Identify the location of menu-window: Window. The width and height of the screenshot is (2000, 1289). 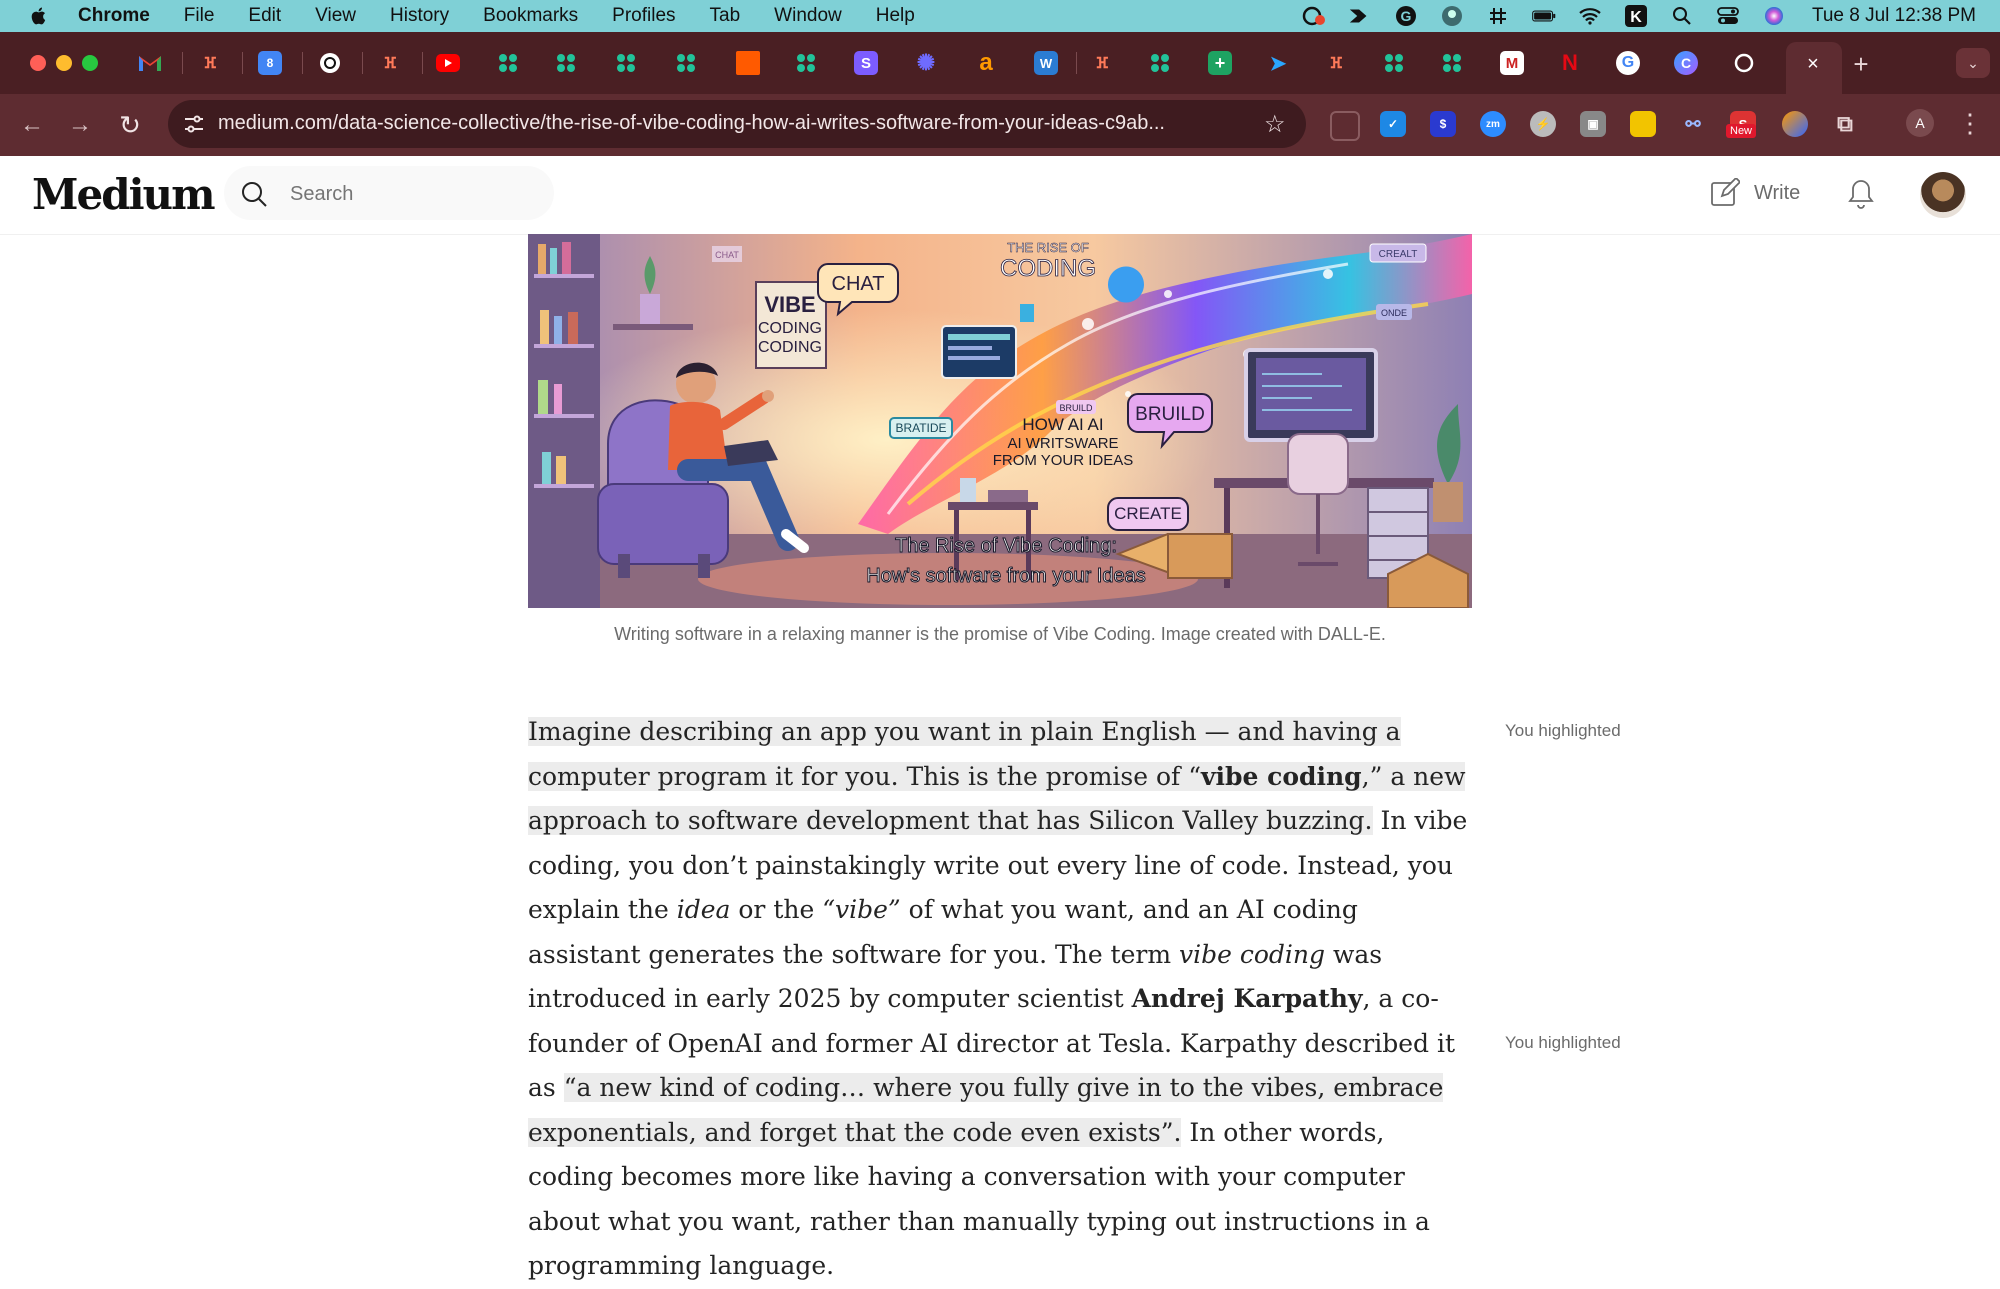
(808, 16).